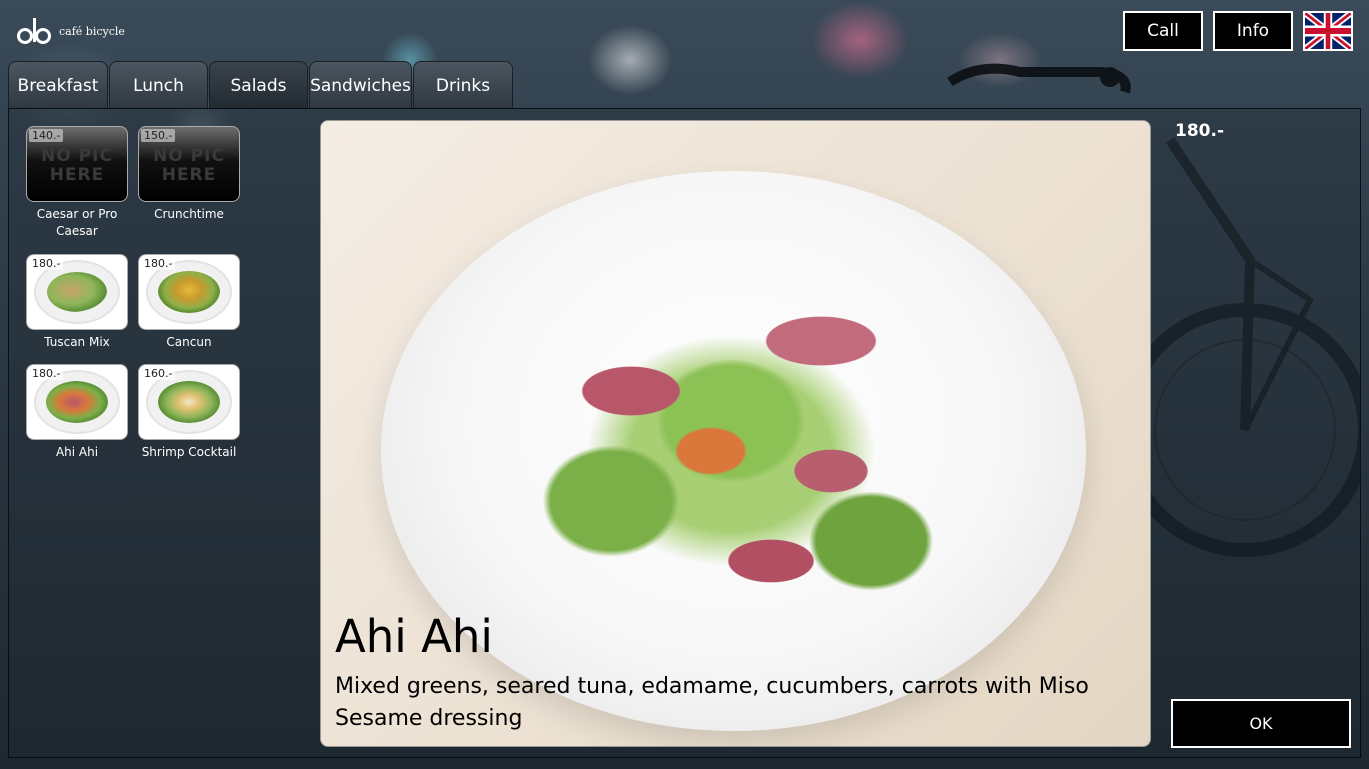  What do you see at coordinates (1163, 31) in the screenshot?
I see `call-button: Call` at bounding box center [1163, 31].